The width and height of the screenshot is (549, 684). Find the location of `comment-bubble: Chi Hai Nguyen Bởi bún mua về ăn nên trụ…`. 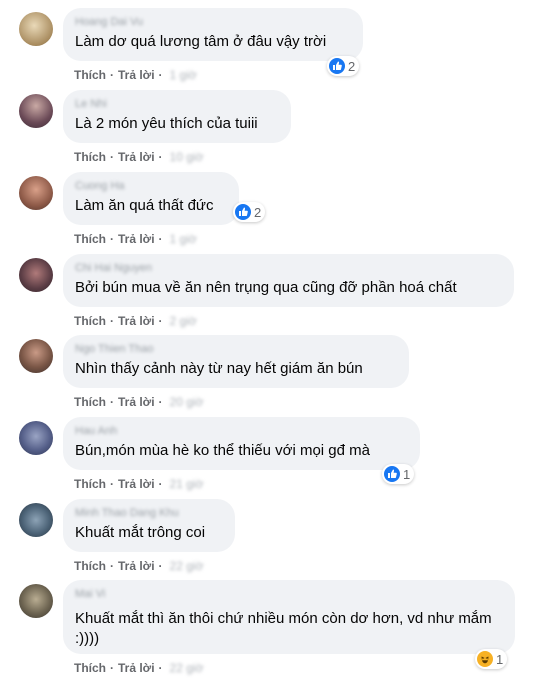

comment-bubble: Chi Hai Nguyen Bởi bún mua về ăn nên trụ… is located at coordinates (288, 280).